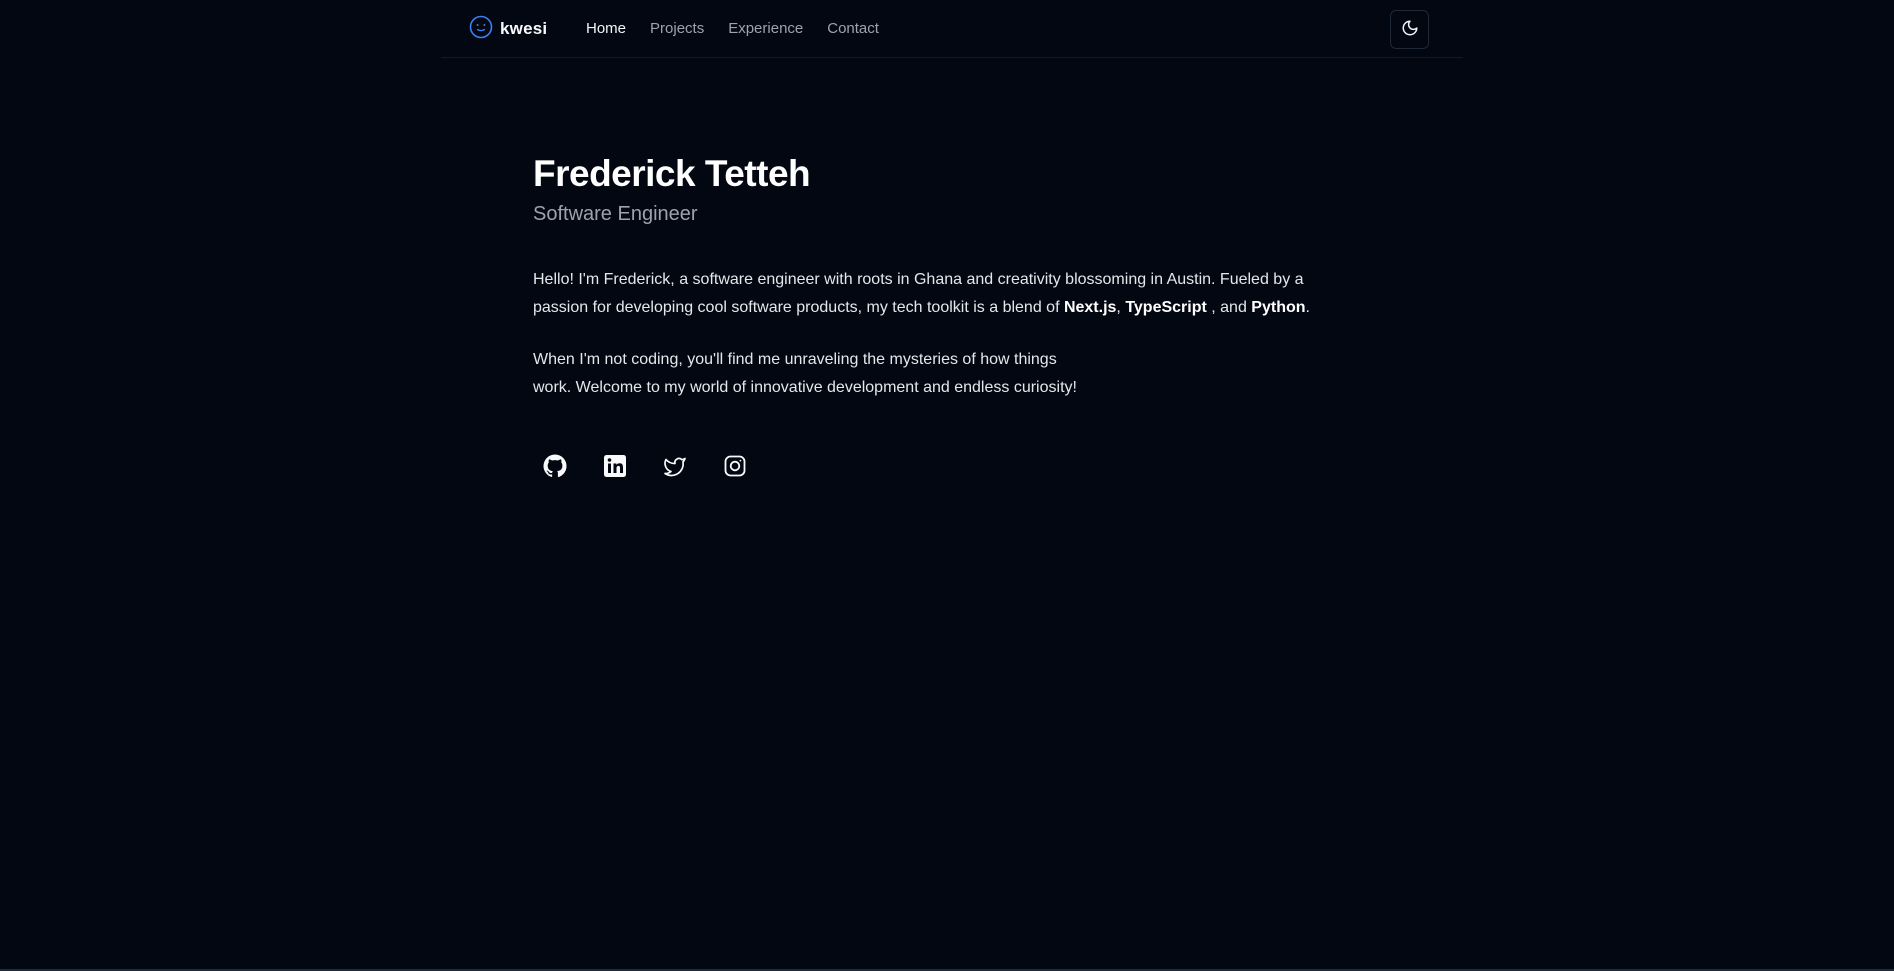 Image resolution: width=1894 pixels, height=971 pixels. I want to click on tech-python: Python, so click(1278, 307).